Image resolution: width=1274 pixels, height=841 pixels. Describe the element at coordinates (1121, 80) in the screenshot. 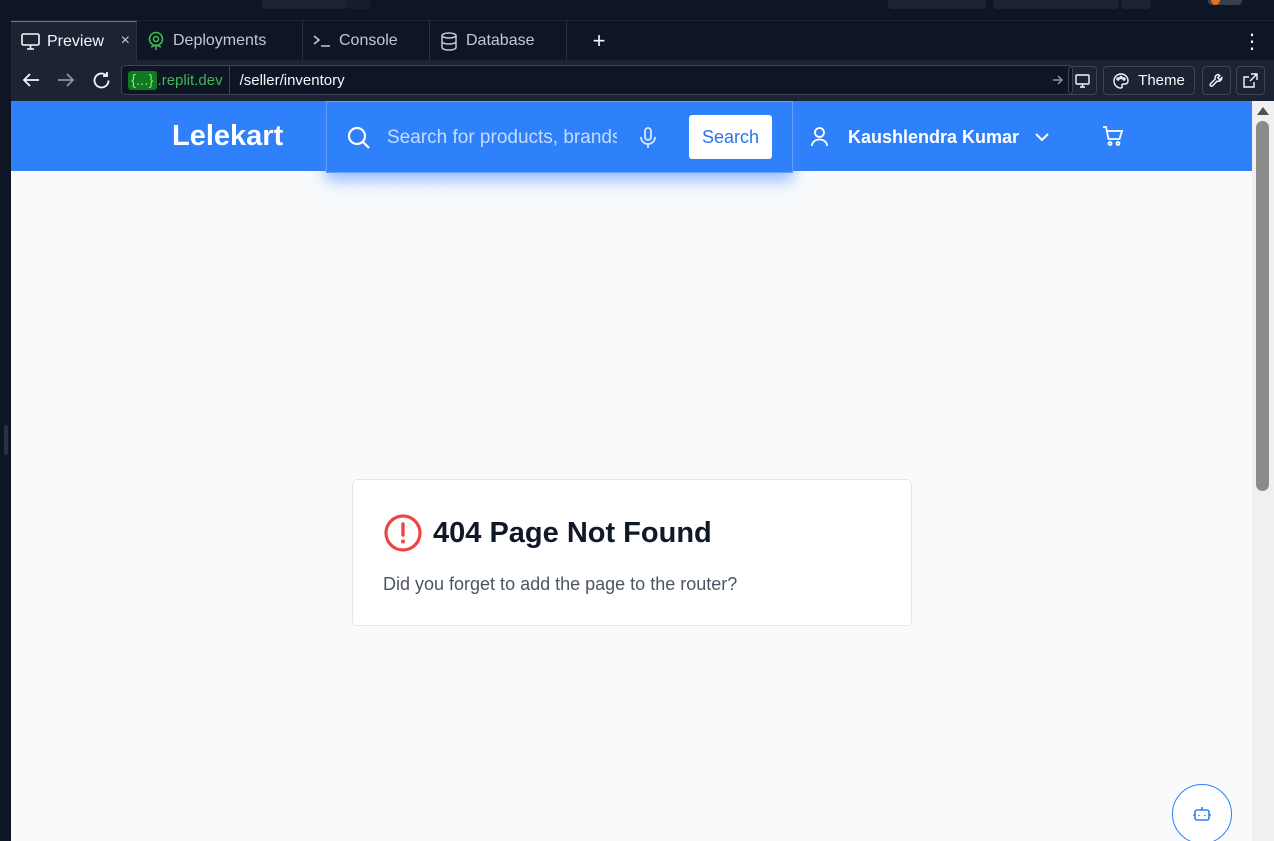

I see `palette-icon` at that location.